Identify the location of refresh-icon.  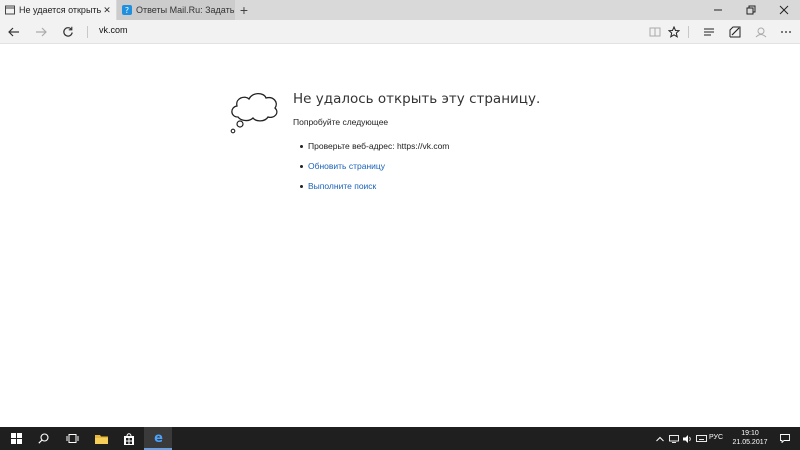
(68, 31).